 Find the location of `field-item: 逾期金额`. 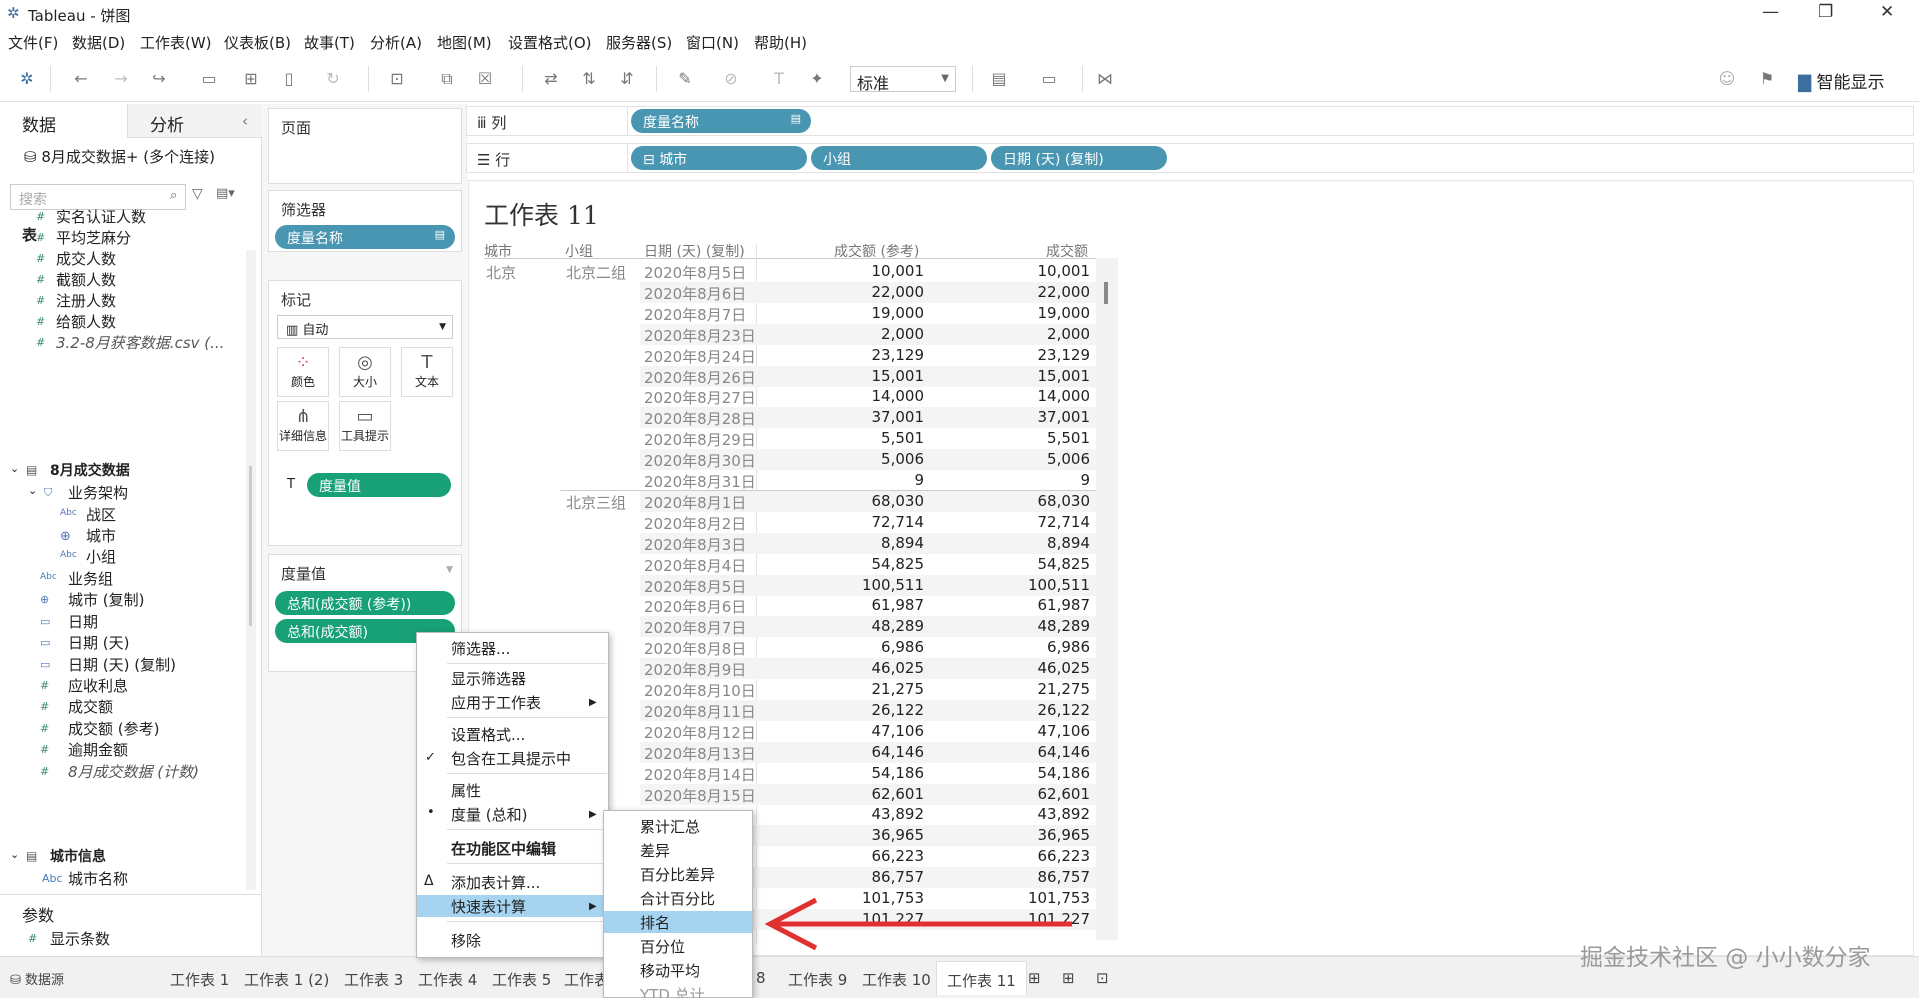

field-item: 逾期金额 is located at coordinates (98, 749).